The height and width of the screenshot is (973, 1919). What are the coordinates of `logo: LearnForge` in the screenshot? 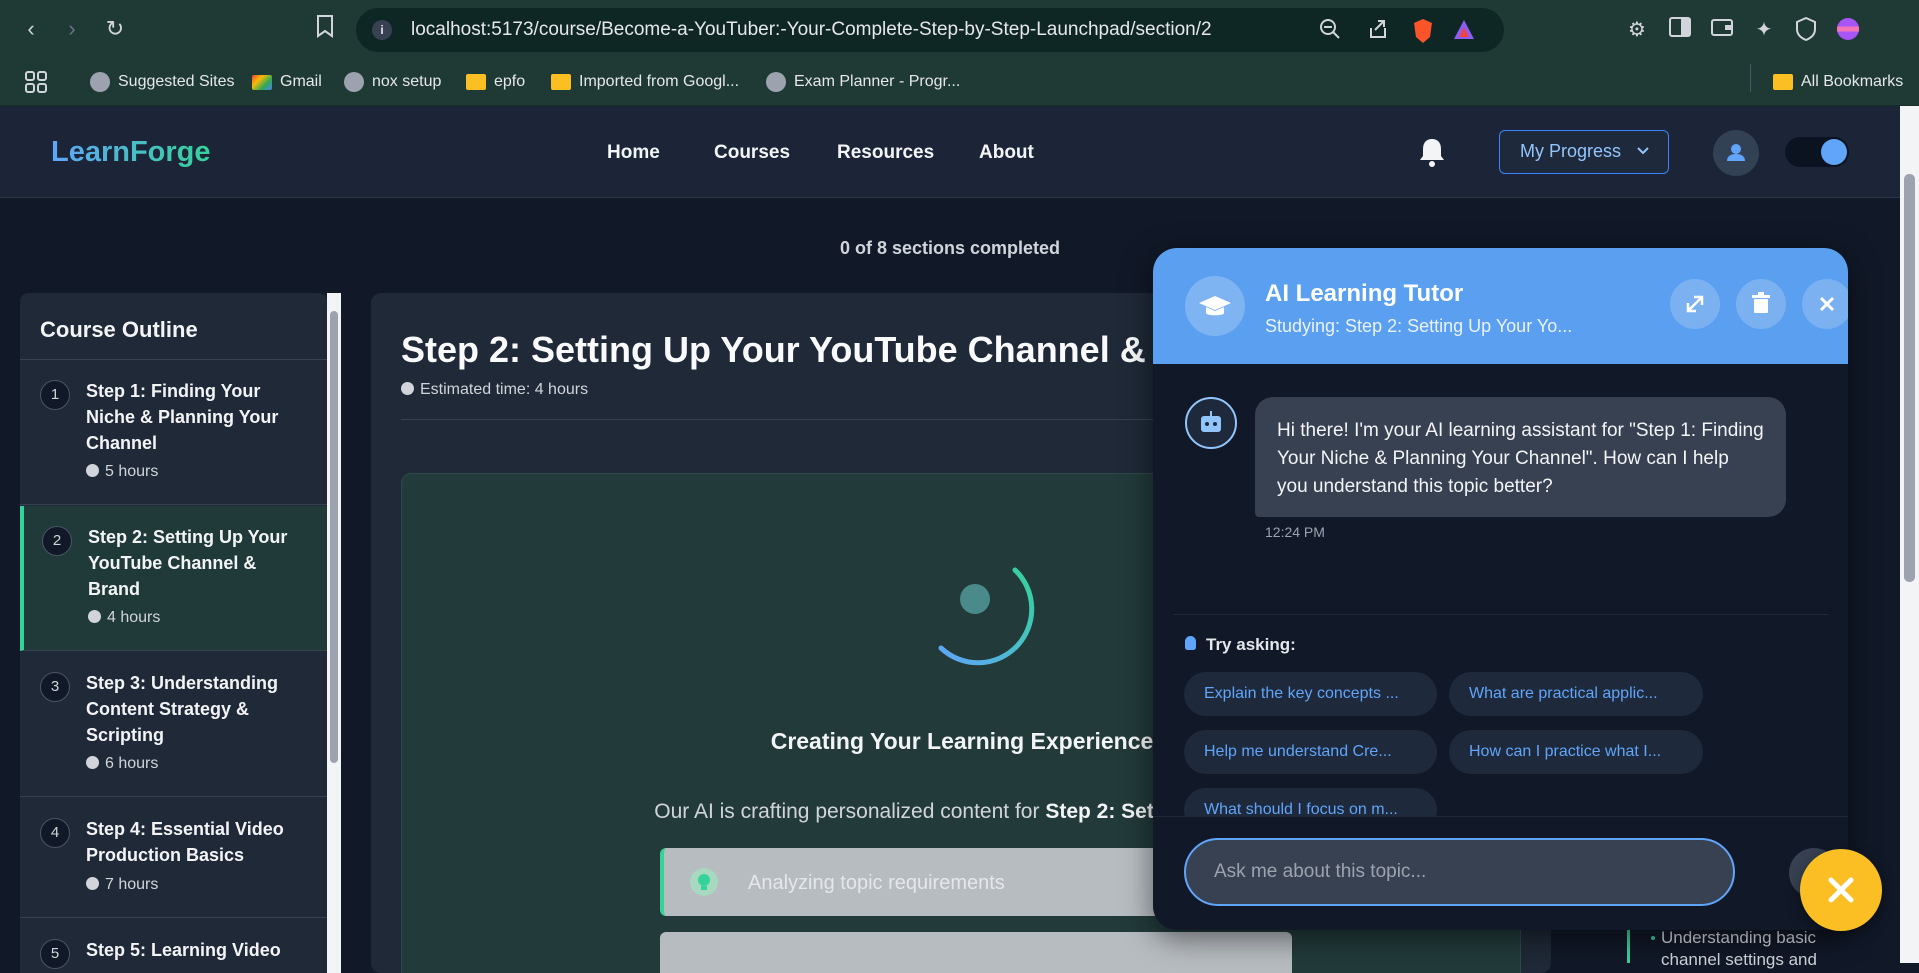 It's located at (131, 152).